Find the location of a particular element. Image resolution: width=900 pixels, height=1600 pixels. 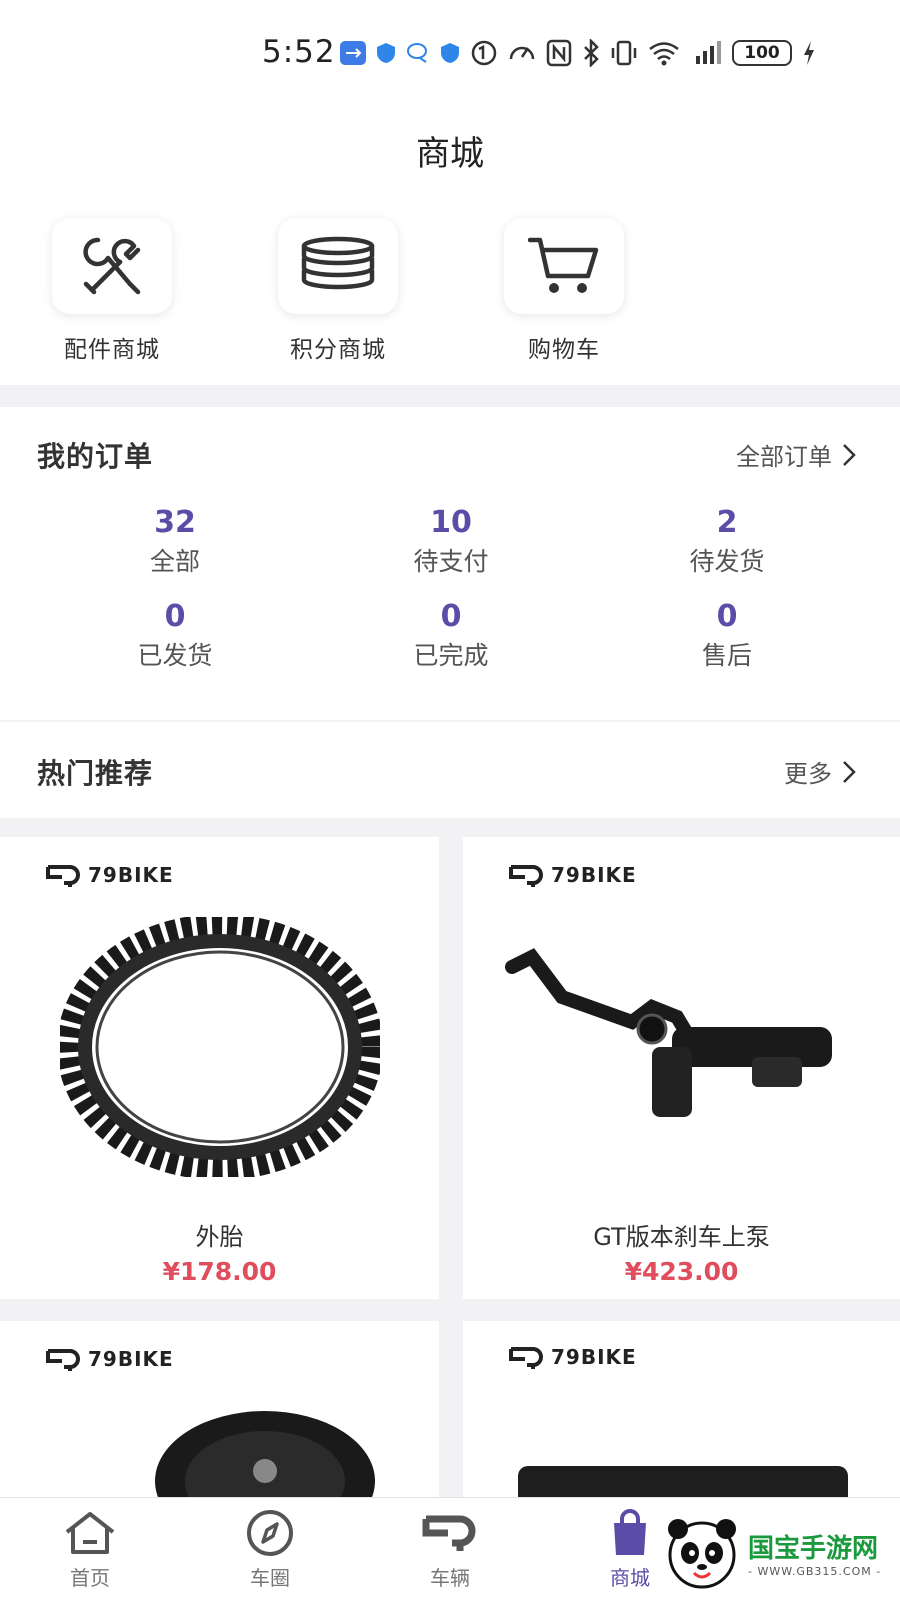

cart-icon is located at coordinates (563, 265).